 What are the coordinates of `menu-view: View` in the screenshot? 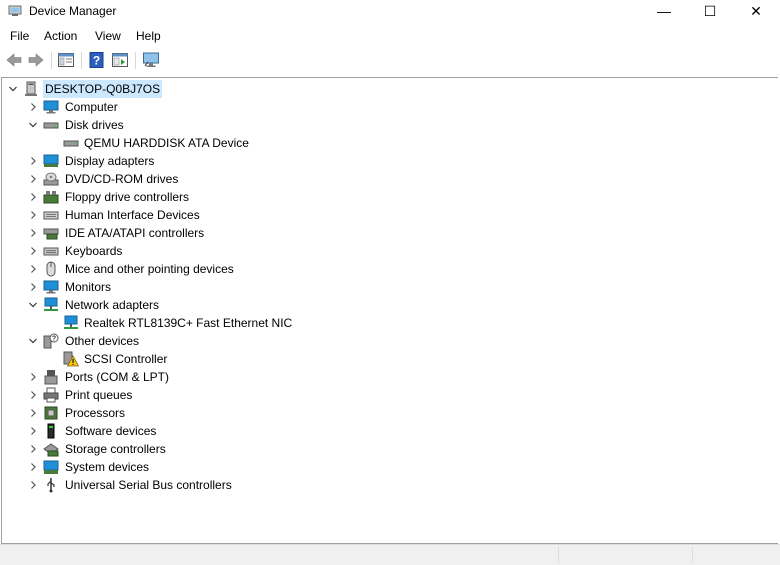 It's located at (108, 36).